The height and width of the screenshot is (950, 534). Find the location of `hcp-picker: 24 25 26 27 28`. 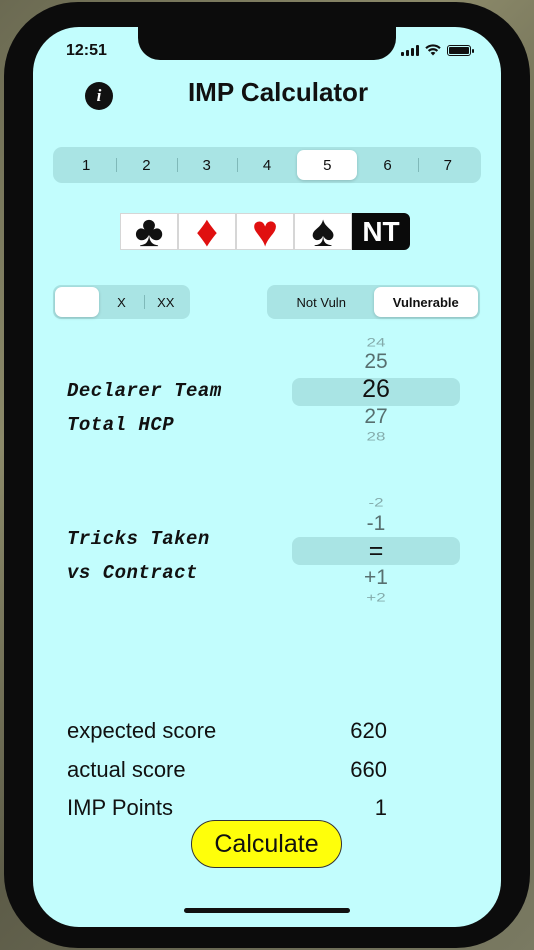

hcp-picker: 24 25 26 27 28 is located at coordinates (376, 389).